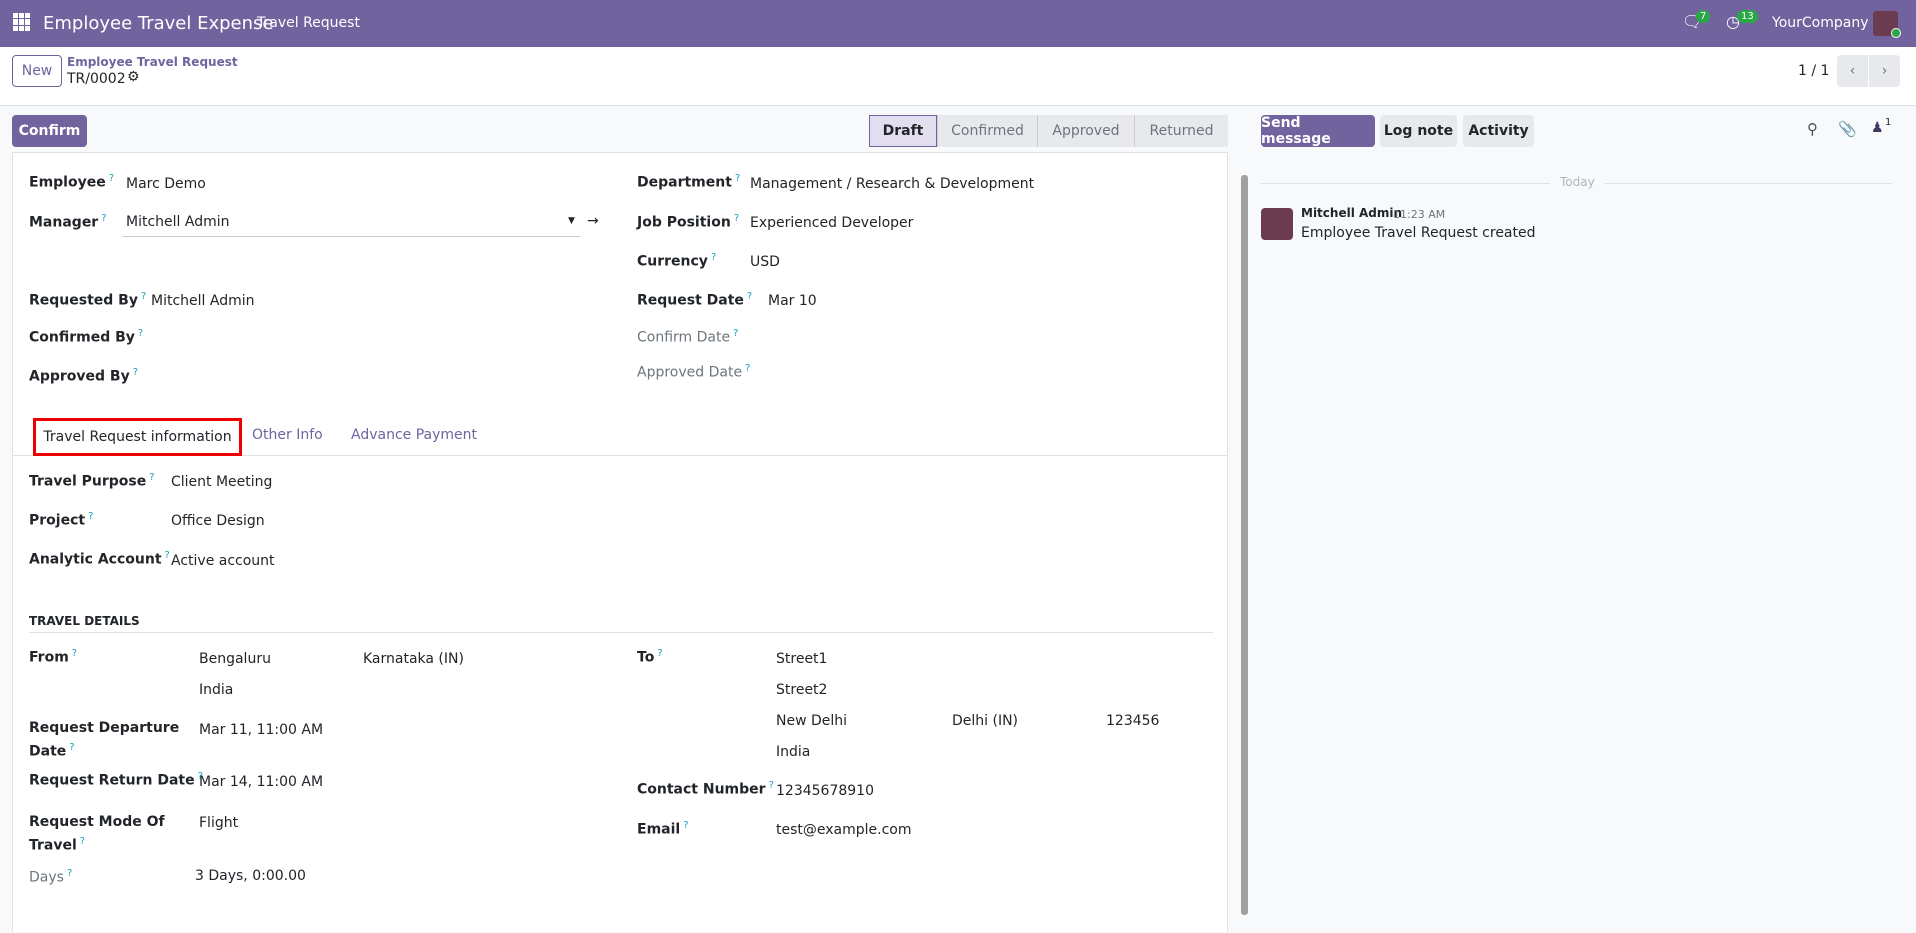 The width and height of the screenshot is (1916, 933). Describe the element at coordinates (793, 752) in the screenshot. I see `to-country: India` at that location.